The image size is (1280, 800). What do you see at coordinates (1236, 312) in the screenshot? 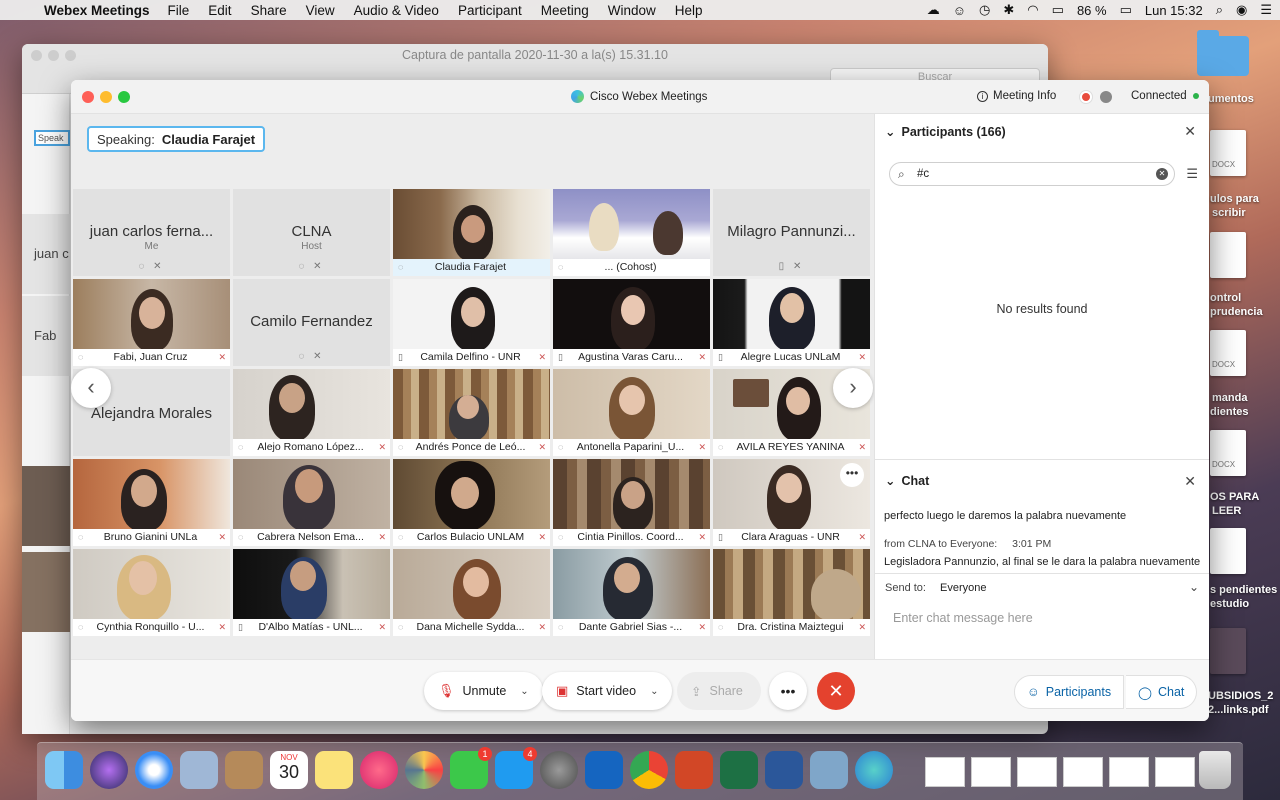
I see `desktop-label-2b: prudencia` at bounding box center [1236, 312].